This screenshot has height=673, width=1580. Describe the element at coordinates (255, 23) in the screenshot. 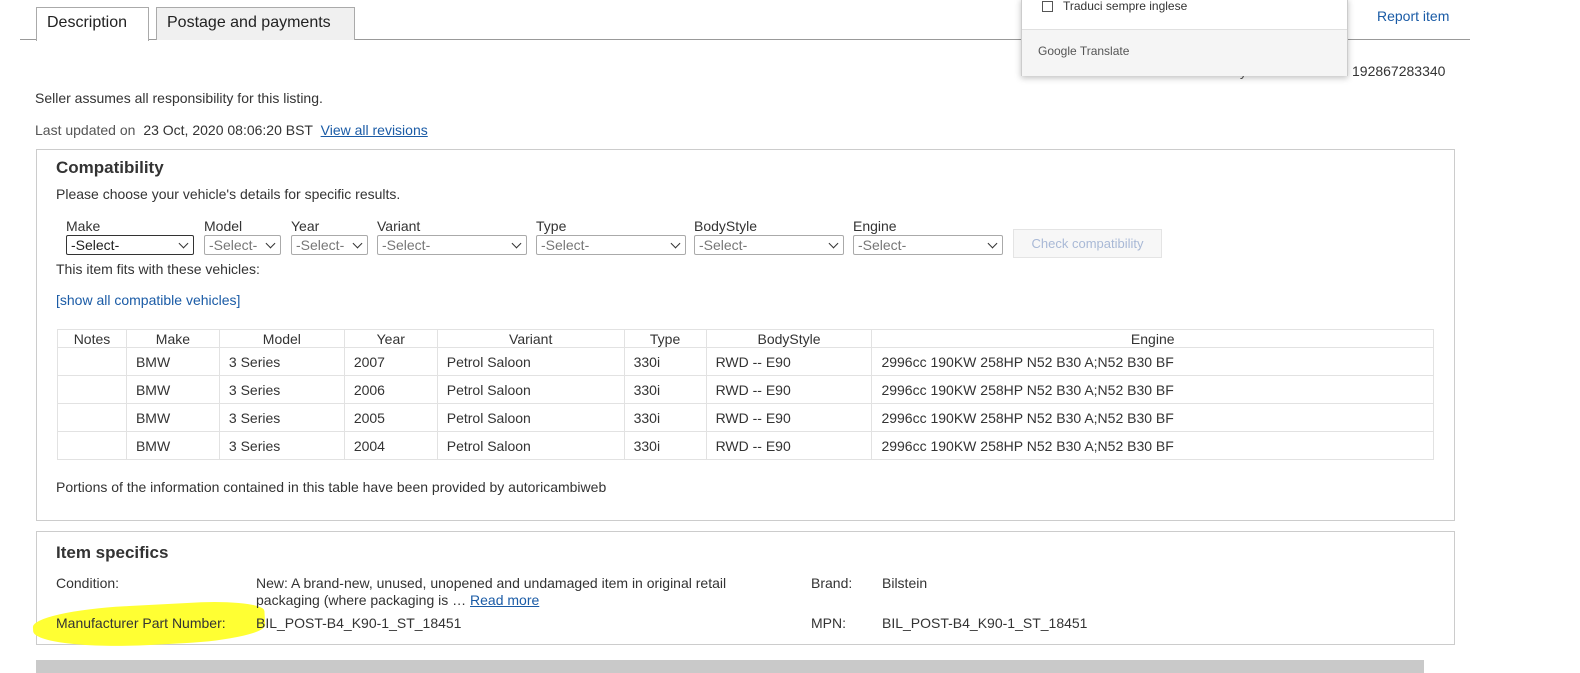

I see `tab-postage-and-payments: Postage and payments` at that location.